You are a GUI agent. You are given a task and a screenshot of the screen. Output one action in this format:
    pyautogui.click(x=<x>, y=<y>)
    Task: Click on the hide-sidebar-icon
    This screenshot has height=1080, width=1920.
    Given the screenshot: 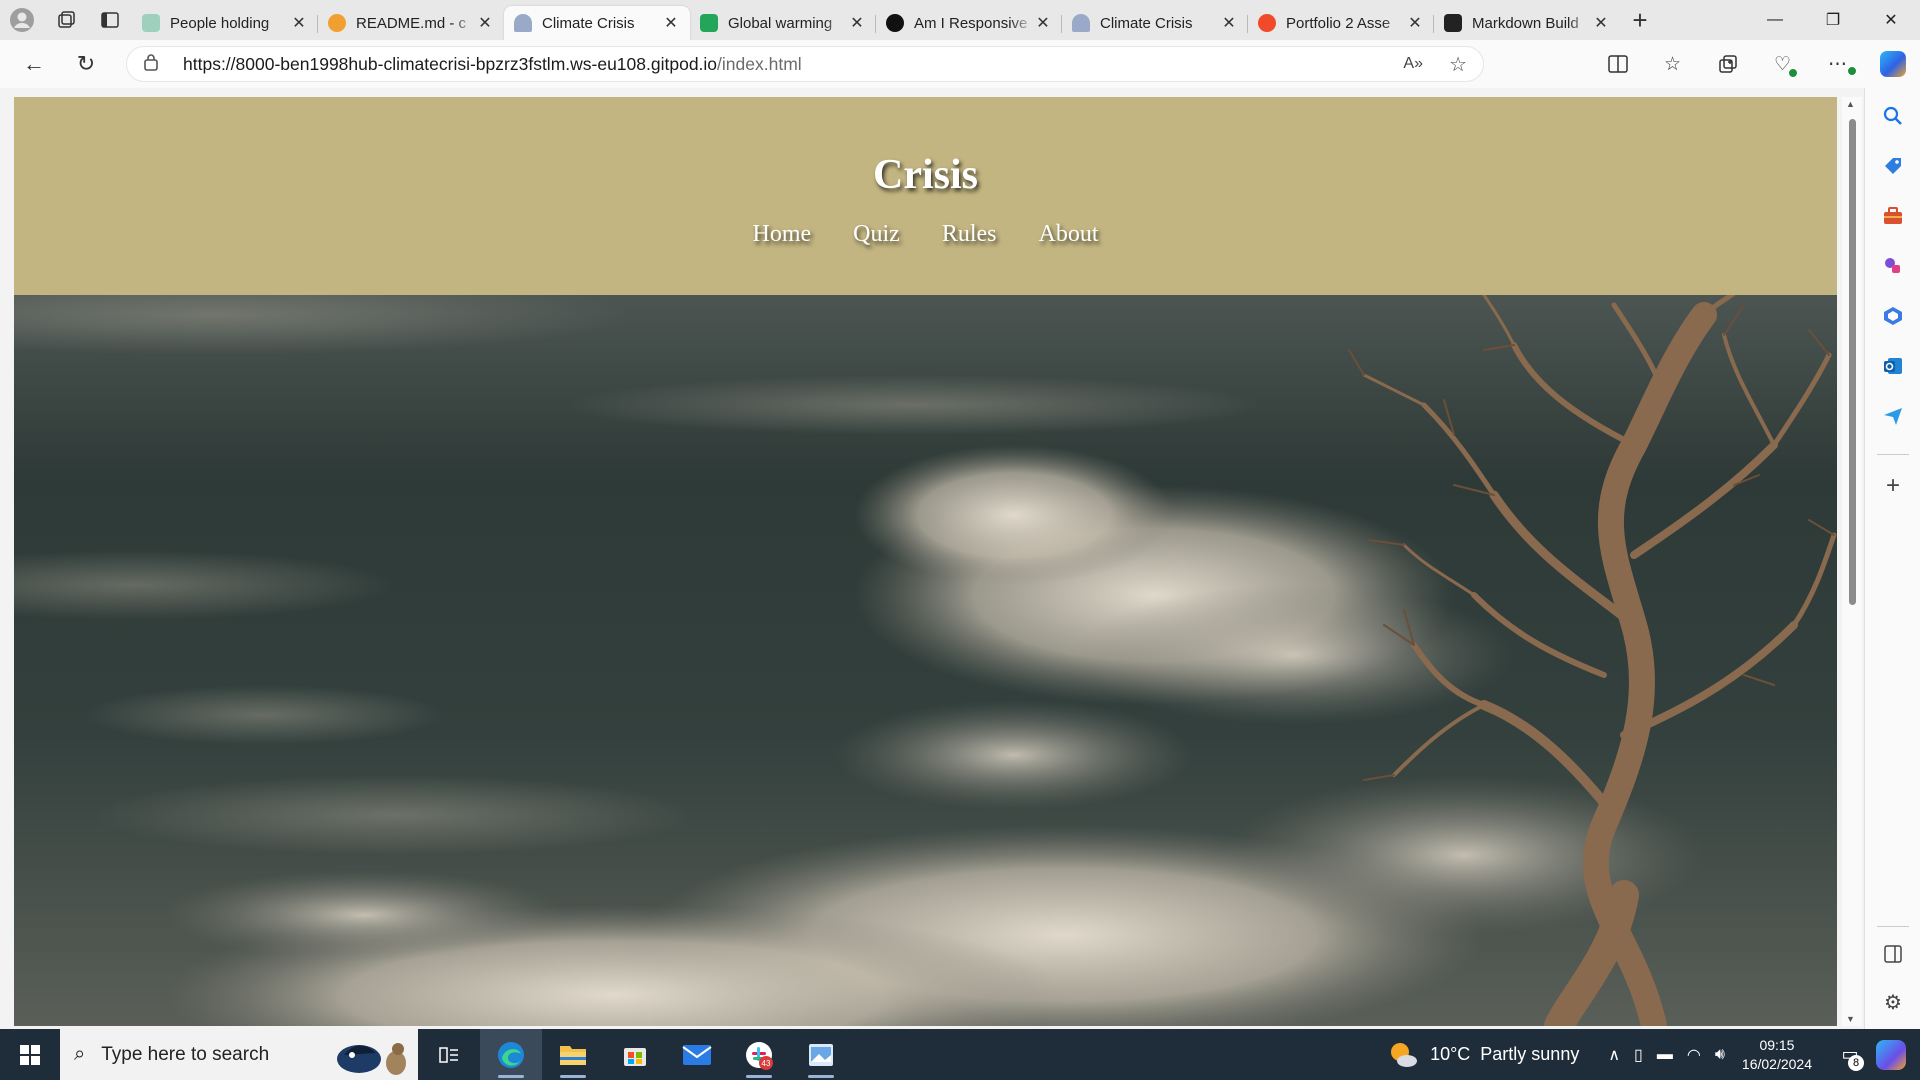 What is the action you would take?
    pyautogui.click(x=1893, y=954)
    